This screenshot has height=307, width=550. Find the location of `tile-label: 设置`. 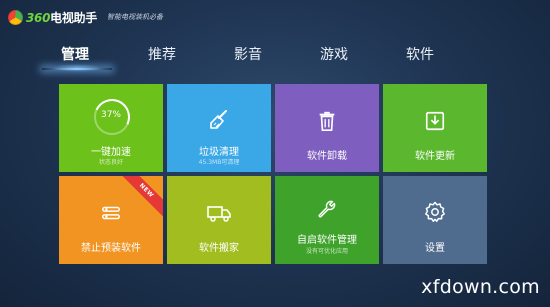

tile-label: 设置 is located at coordinates (435, 248).